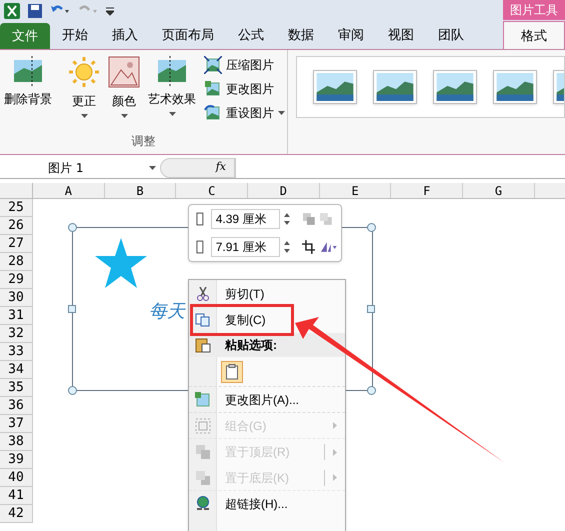  Describe the element at coordinates (534, 10) in the screenshot. I see `context-tab-label: 图片工具` at that location.